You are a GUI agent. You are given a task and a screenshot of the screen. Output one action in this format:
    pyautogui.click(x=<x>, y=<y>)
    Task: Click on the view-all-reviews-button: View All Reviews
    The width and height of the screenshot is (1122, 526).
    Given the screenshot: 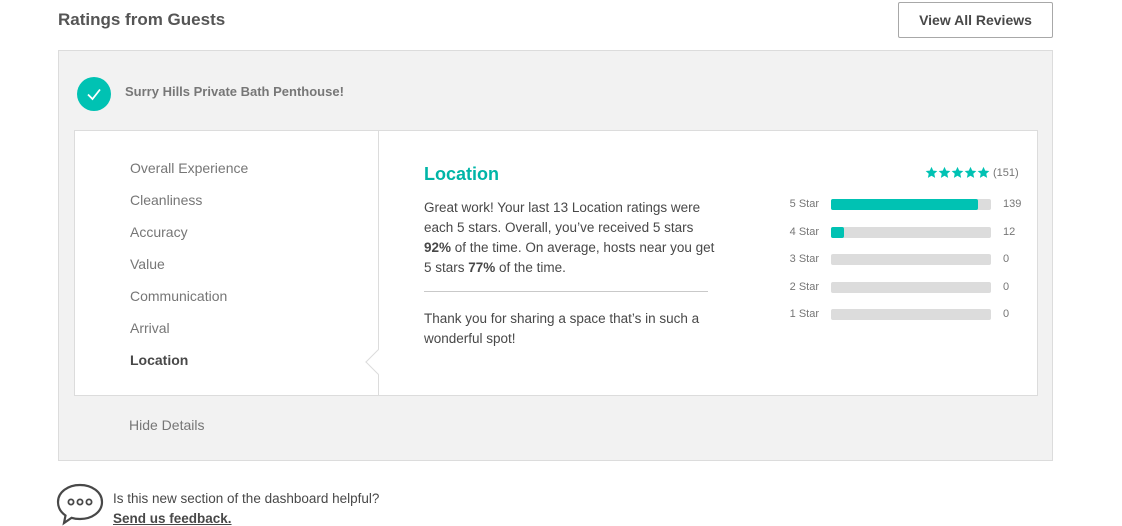 What is the action you would take?
    pyautogui.click(x=975, y=20)
    